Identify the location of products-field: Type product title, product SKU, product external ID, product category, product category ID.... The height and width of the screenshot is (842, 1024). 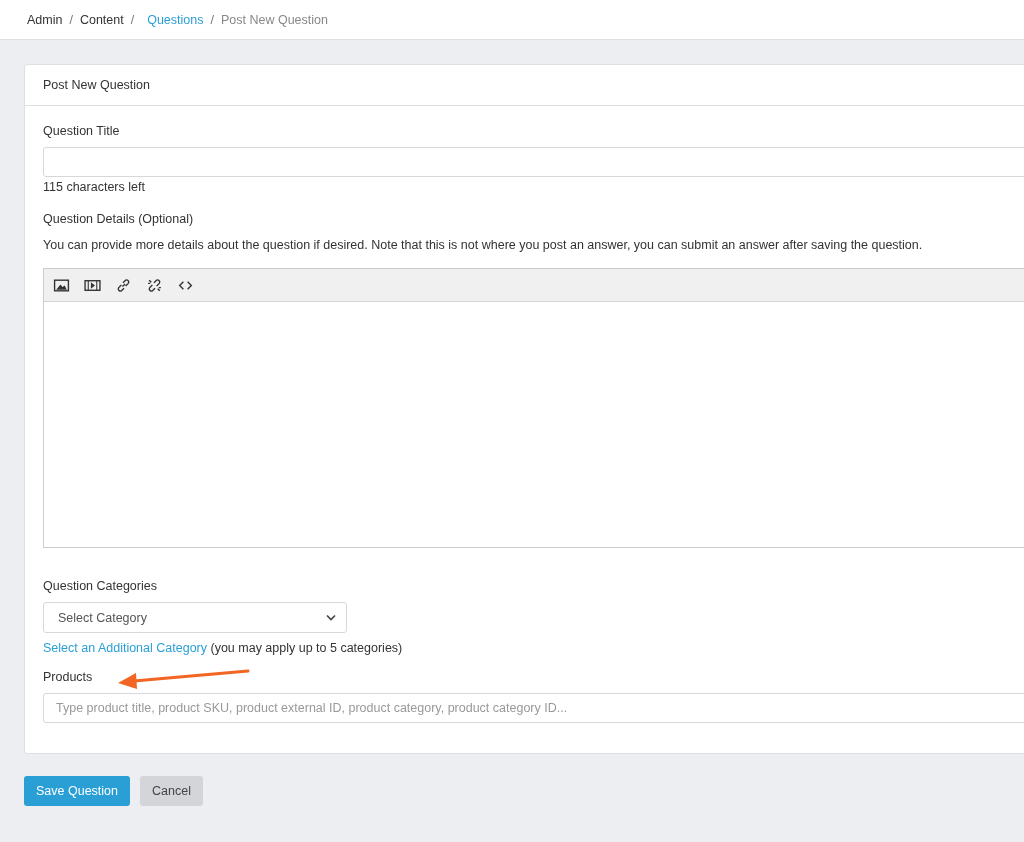
(533, 708).